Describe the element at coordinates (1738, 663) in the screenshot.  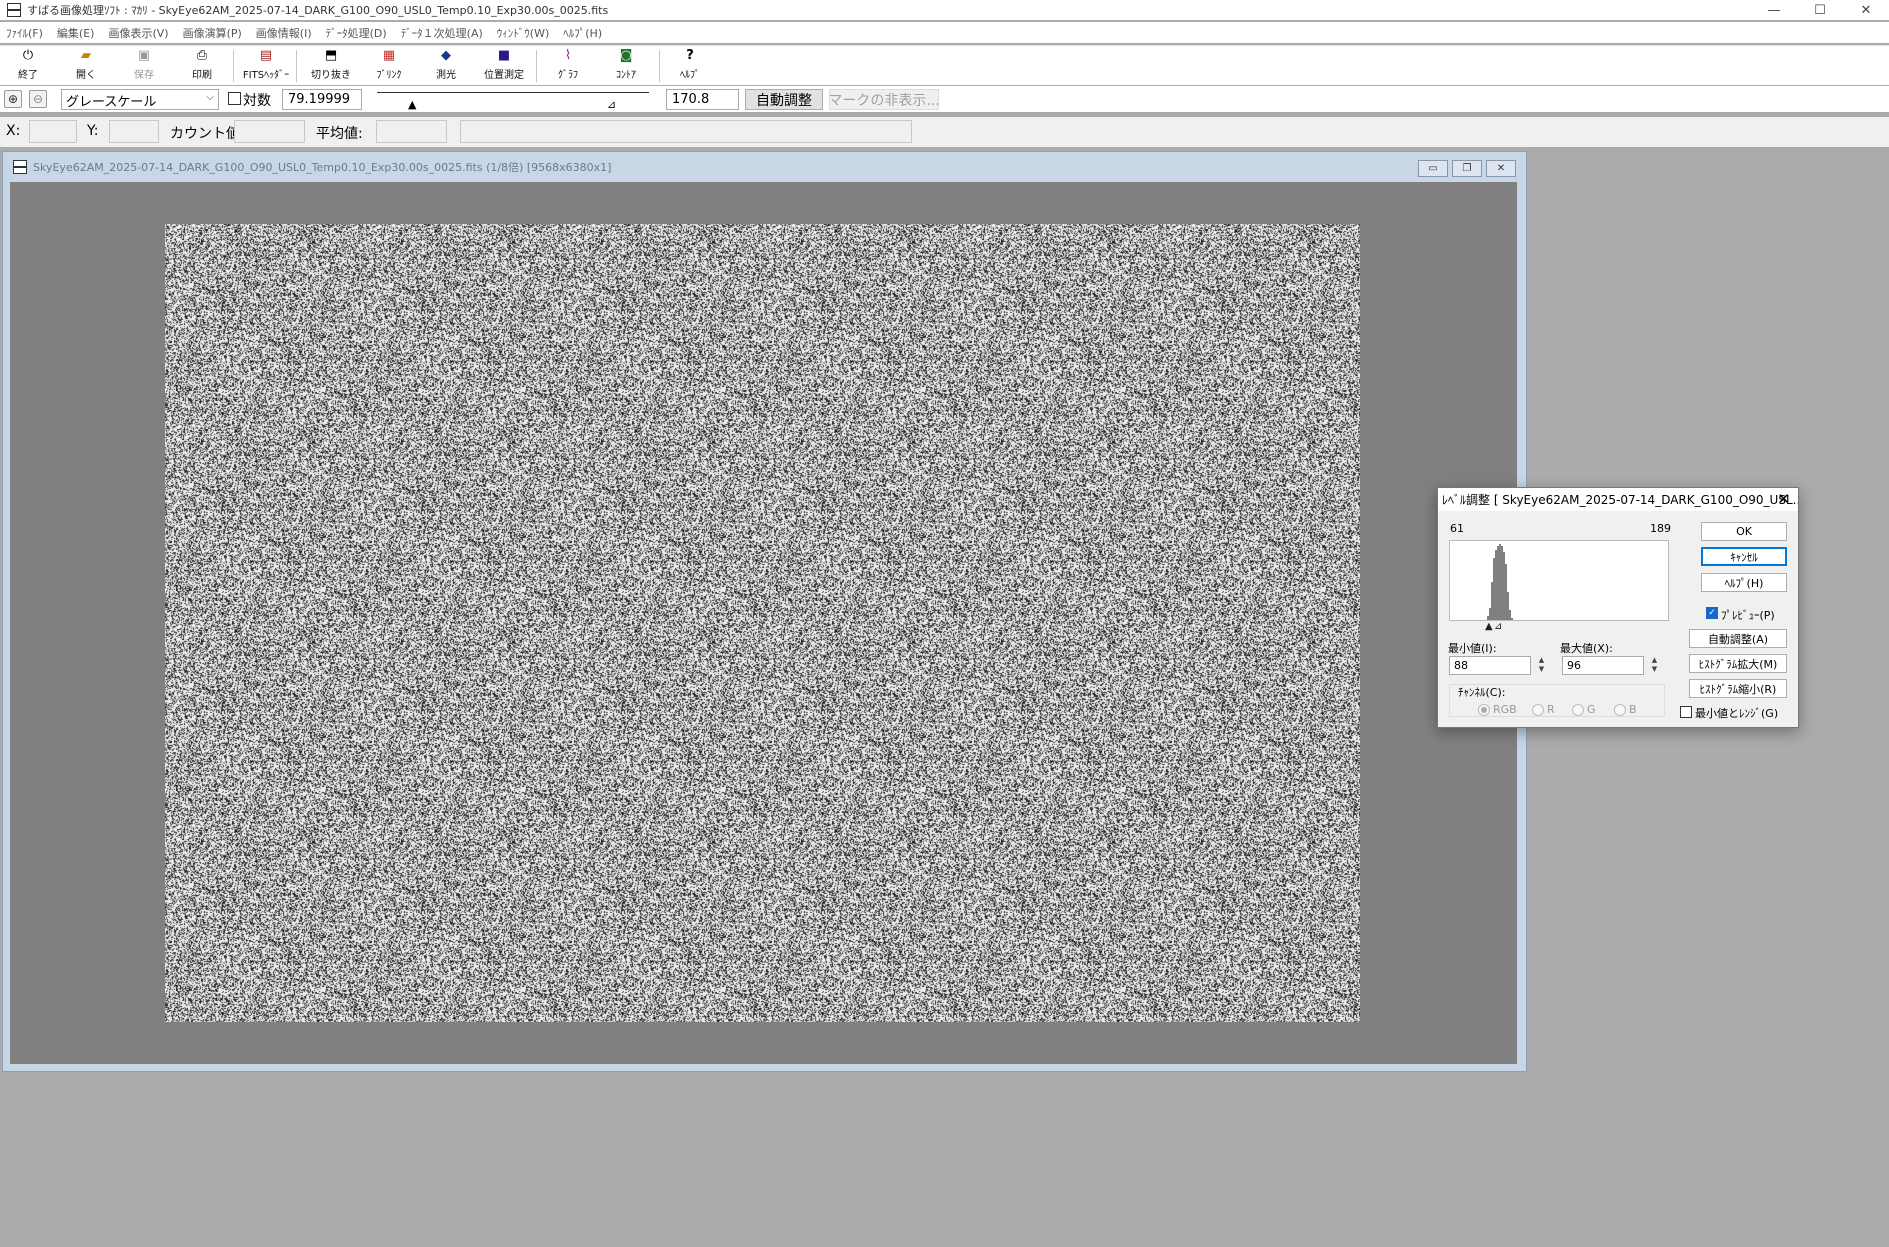
I see `histogram-expand-button: ﾋｽﾄｸﾞﾗﾑ拡大(M)` at that location.